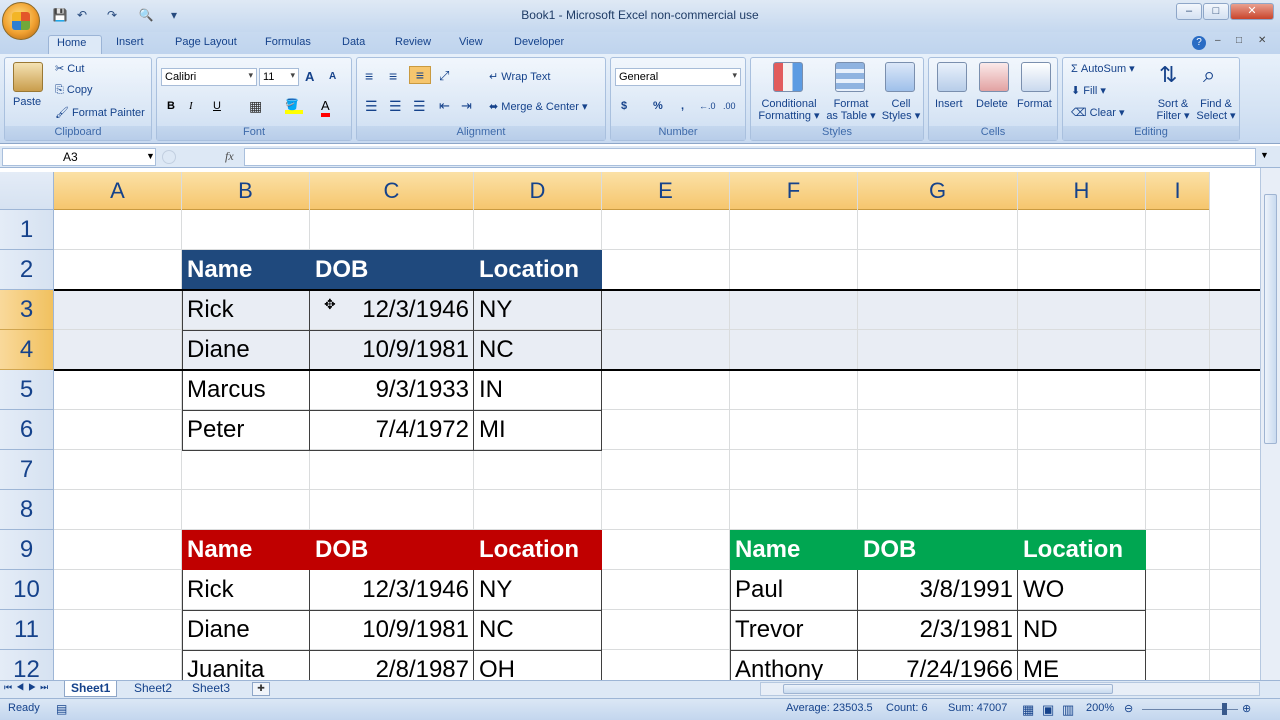  I want to click on horizontal-scroll-thumb, so click(948, 689).